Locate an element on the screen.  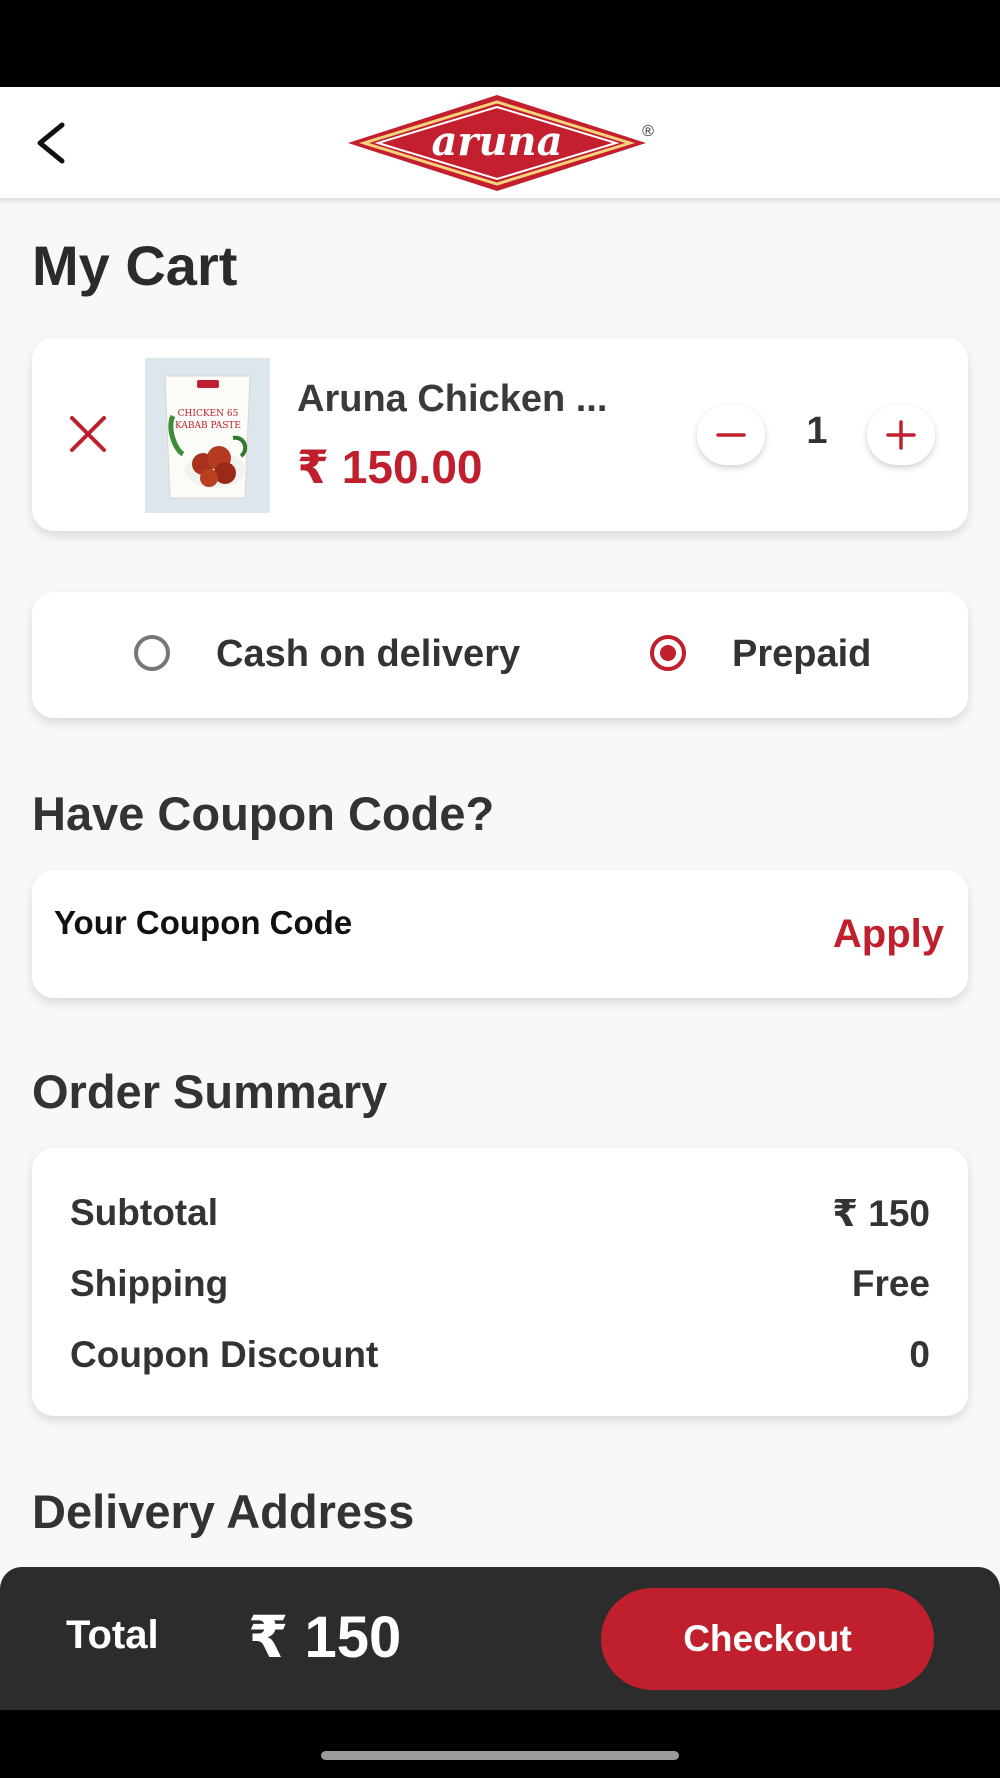
summary-label: Subtotal is located at coordinates (144, 1212).